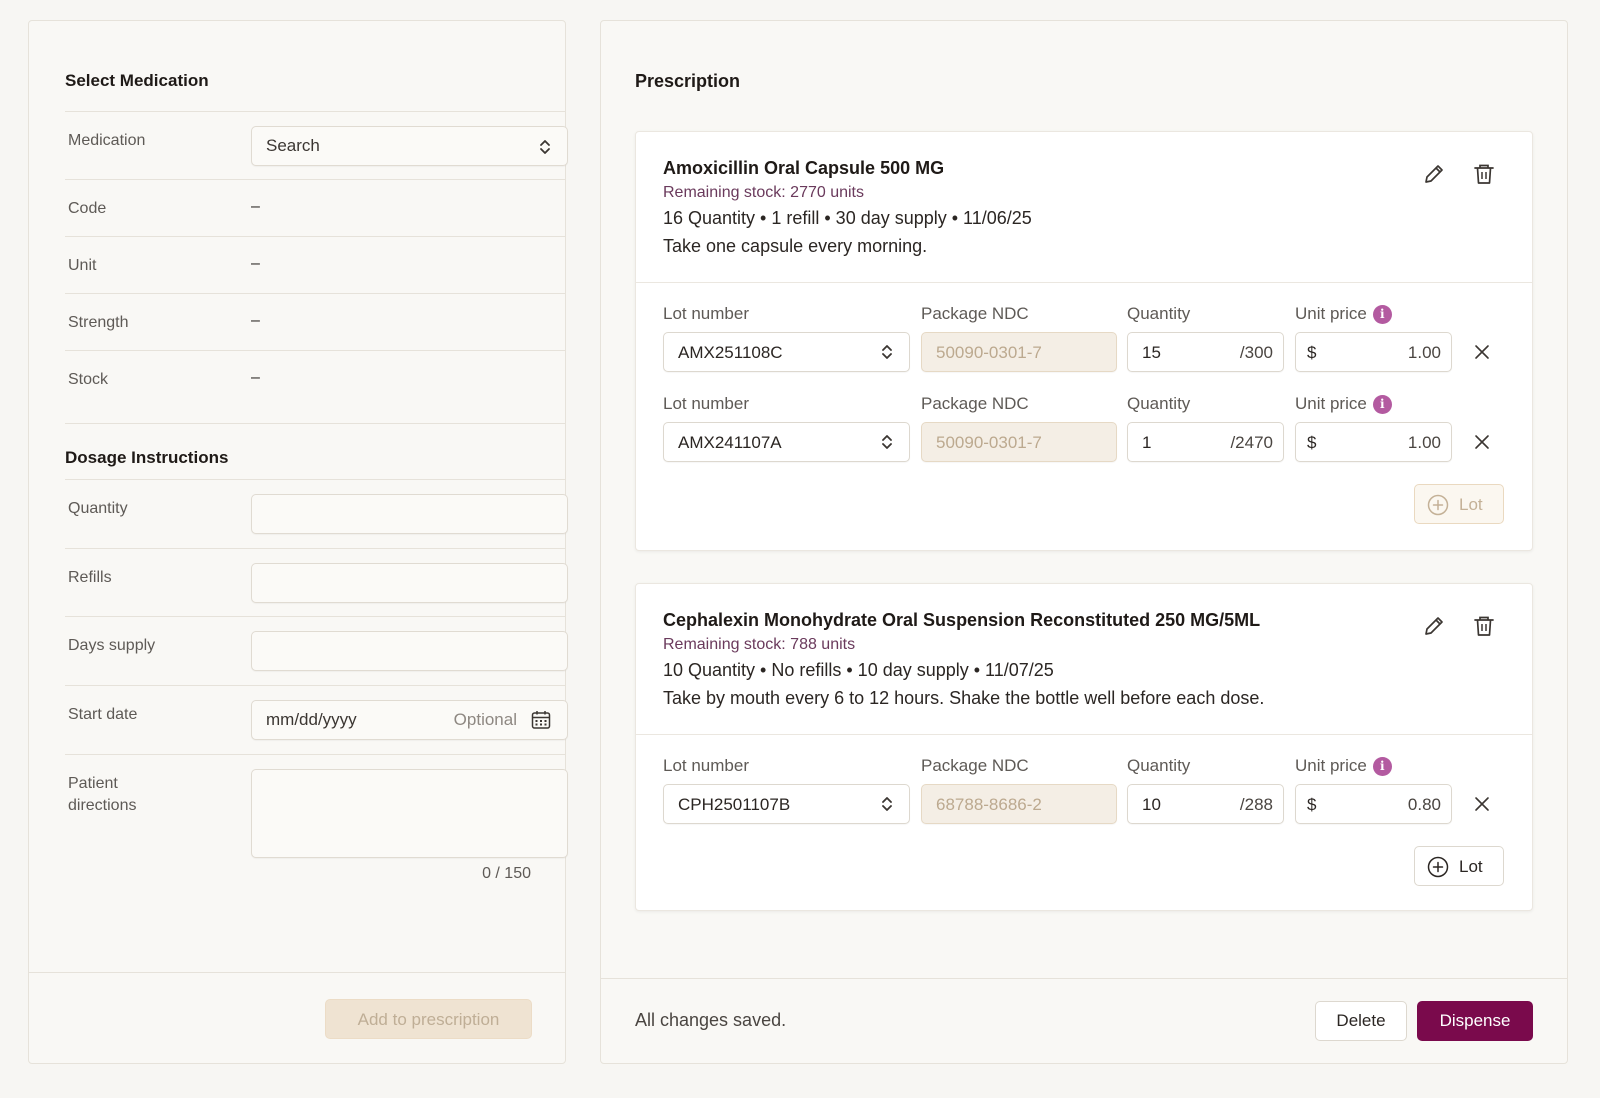  What do you see at coordinates (315, 321) in the screenshot?
I see `strength-row: Strength –` at bounding box center [315, 321].